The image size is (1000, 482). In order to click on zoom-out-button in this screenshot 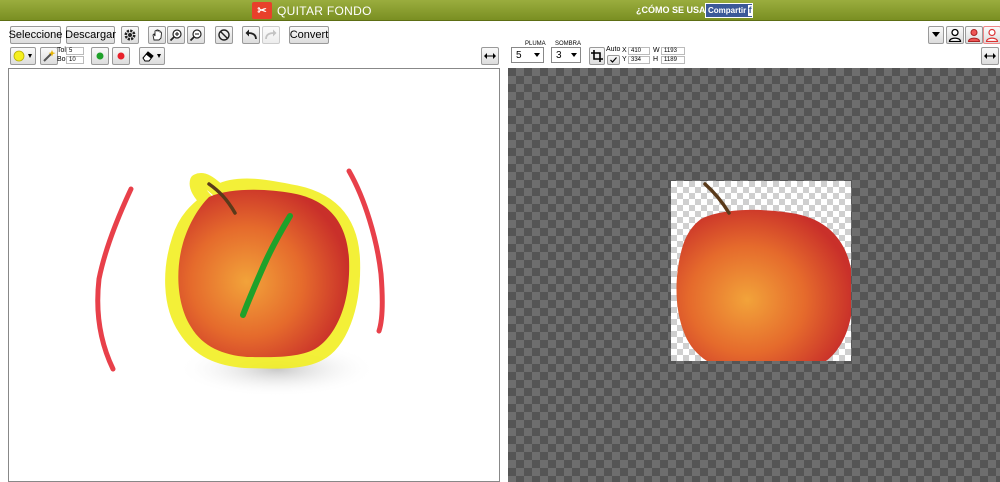, I will do `click(196, 35)`.